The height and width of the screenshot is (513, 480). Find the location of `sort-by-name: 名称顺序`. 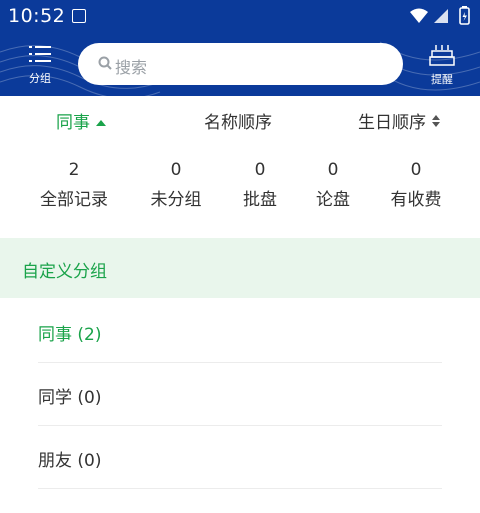

sort-by-name: 名称顺序 is located at coordinates (238, 120).